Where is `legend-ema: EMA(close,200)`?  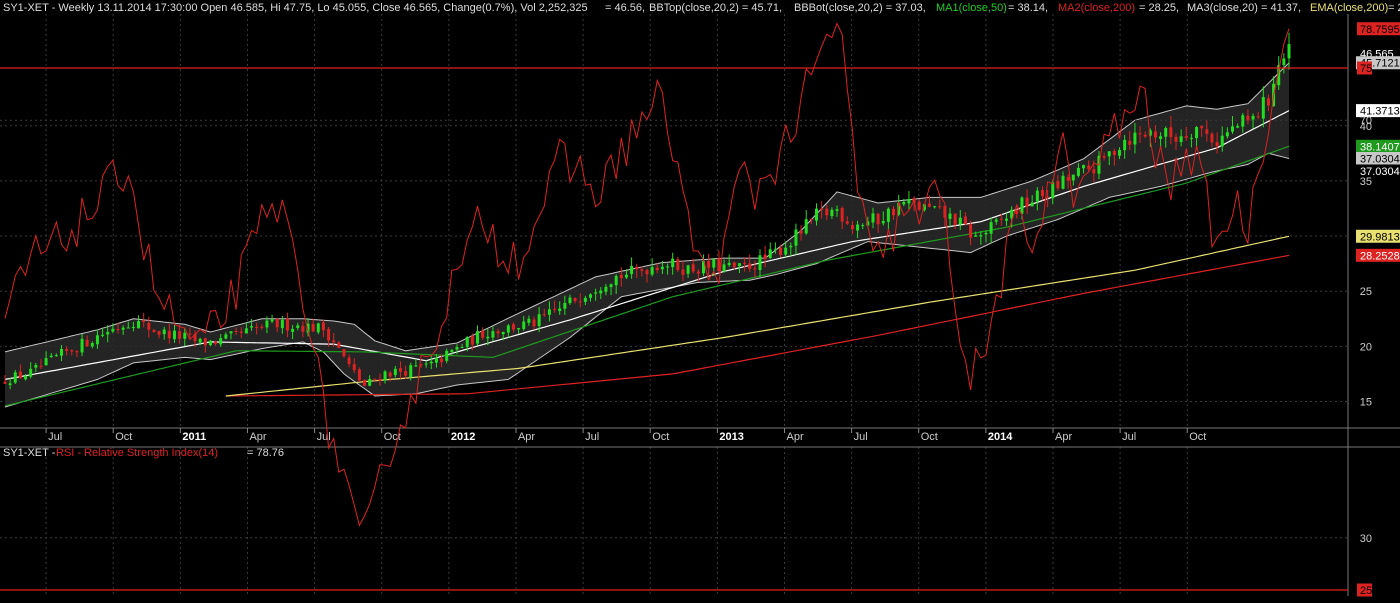
legend-ema: EMA(close,200) is located at coordinates (1349, 8).